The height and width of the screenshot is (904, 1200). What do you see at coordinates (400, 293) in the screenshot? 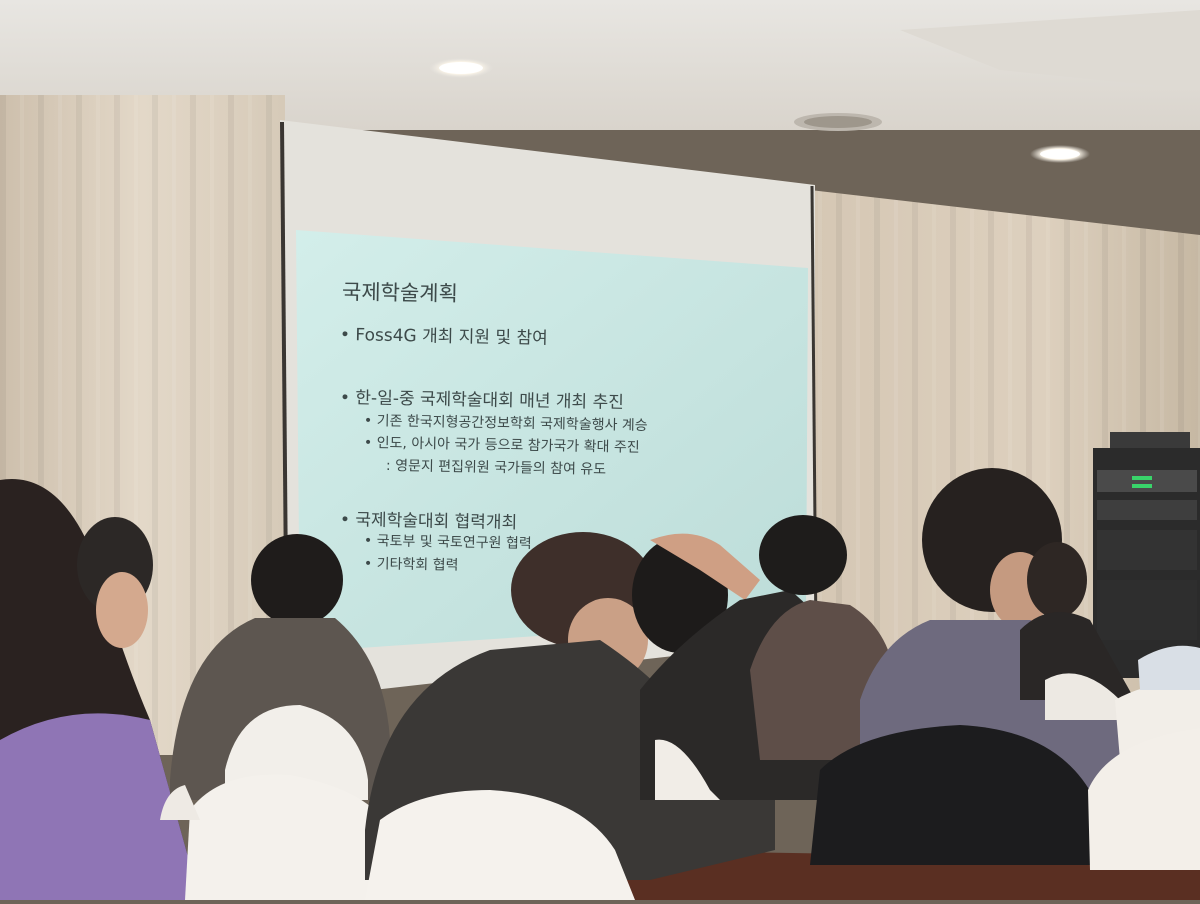
I see `slide-title: 국제학술계획` at bounding box center [400, 293].